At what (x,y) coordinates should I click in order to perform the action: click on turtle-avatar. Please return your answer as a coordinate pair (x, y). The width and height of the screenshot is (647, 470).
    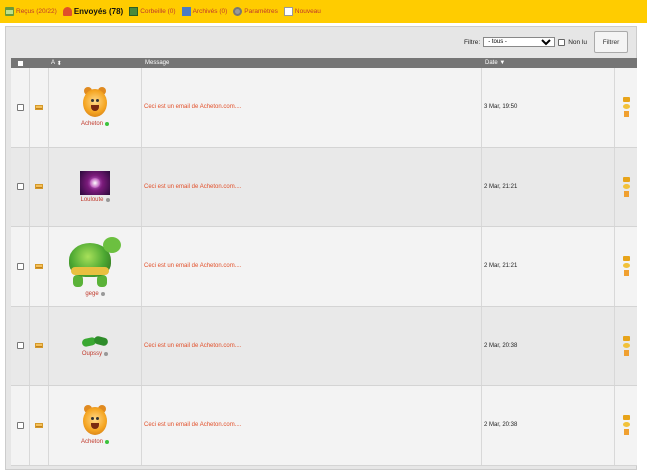
    Looking at the image, I should click on (95, 262).